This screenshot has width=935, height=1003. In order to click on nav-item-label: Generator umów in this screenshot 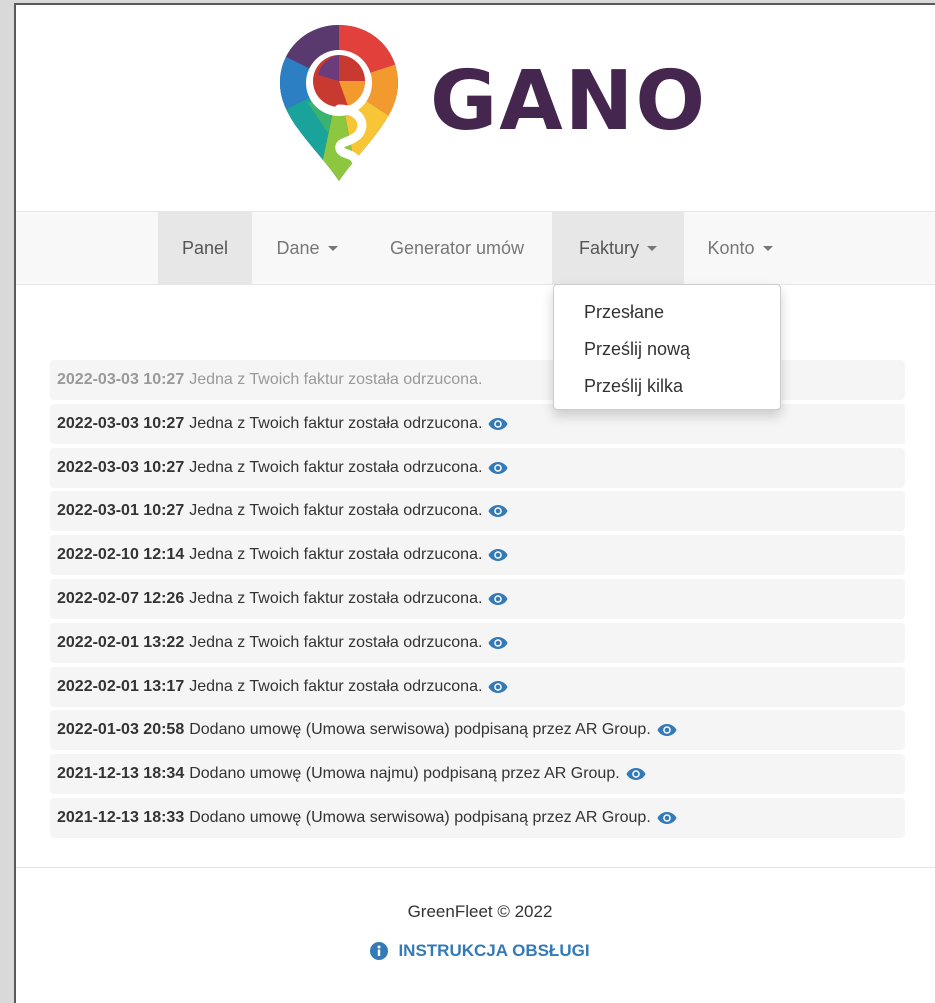, I will do `click(457, 247)`.